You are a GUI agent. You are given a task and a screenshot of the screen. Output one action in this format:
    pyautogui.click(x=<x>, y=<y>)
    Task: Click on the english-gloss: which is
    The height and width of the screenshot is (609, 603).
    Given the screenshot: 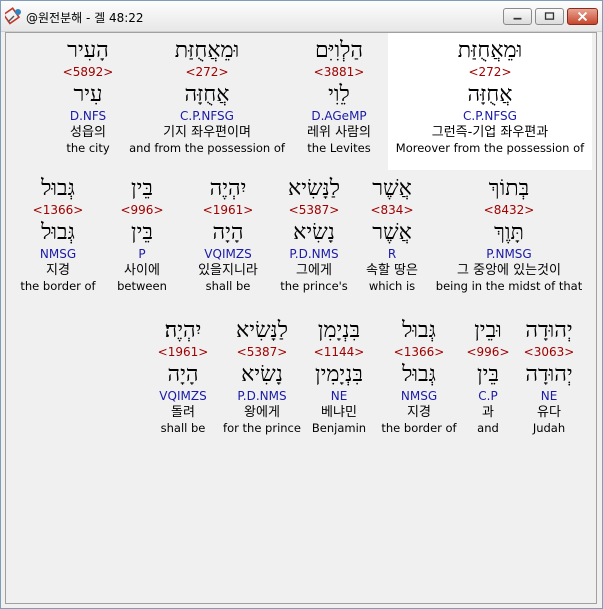 What is the action you would take?
    pyautogui.click(x=392, y=286)
    